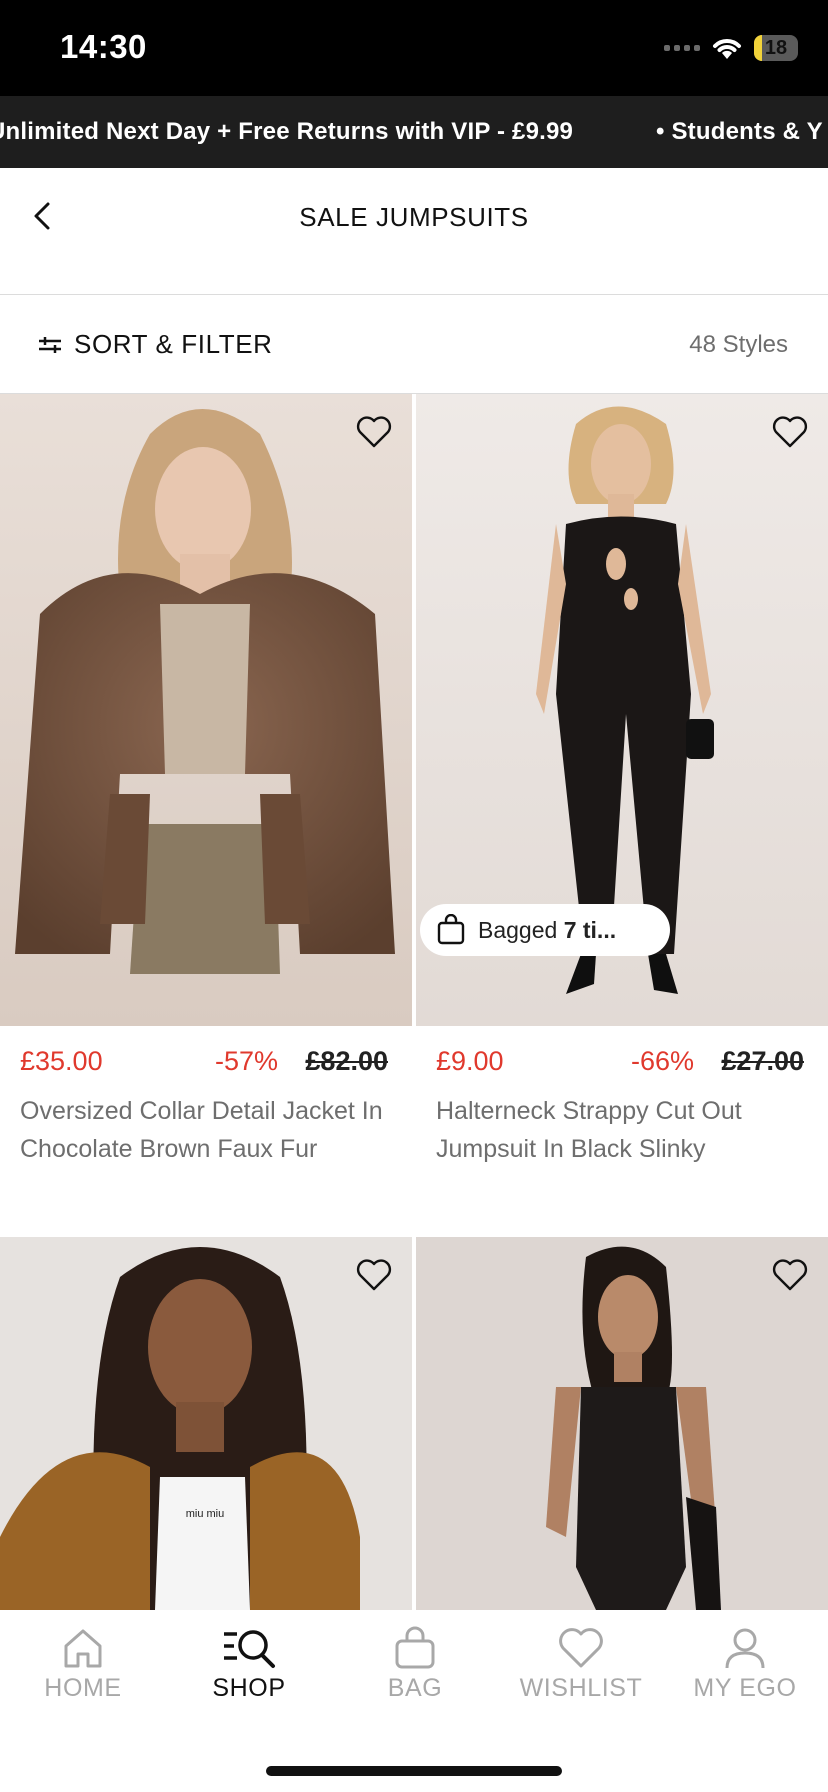 The image size is (828, 1792). I want to click on sort-filter-label: SORT & FILTER, so click(173, 344).